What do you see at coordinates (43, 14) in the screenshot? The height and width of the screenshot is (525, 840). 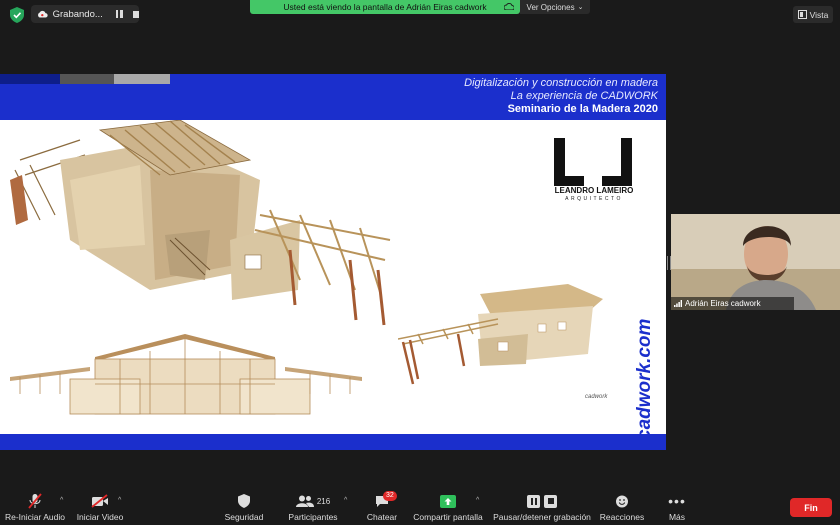 I see `cloud-record-icon` at bounding box center [43, 14].